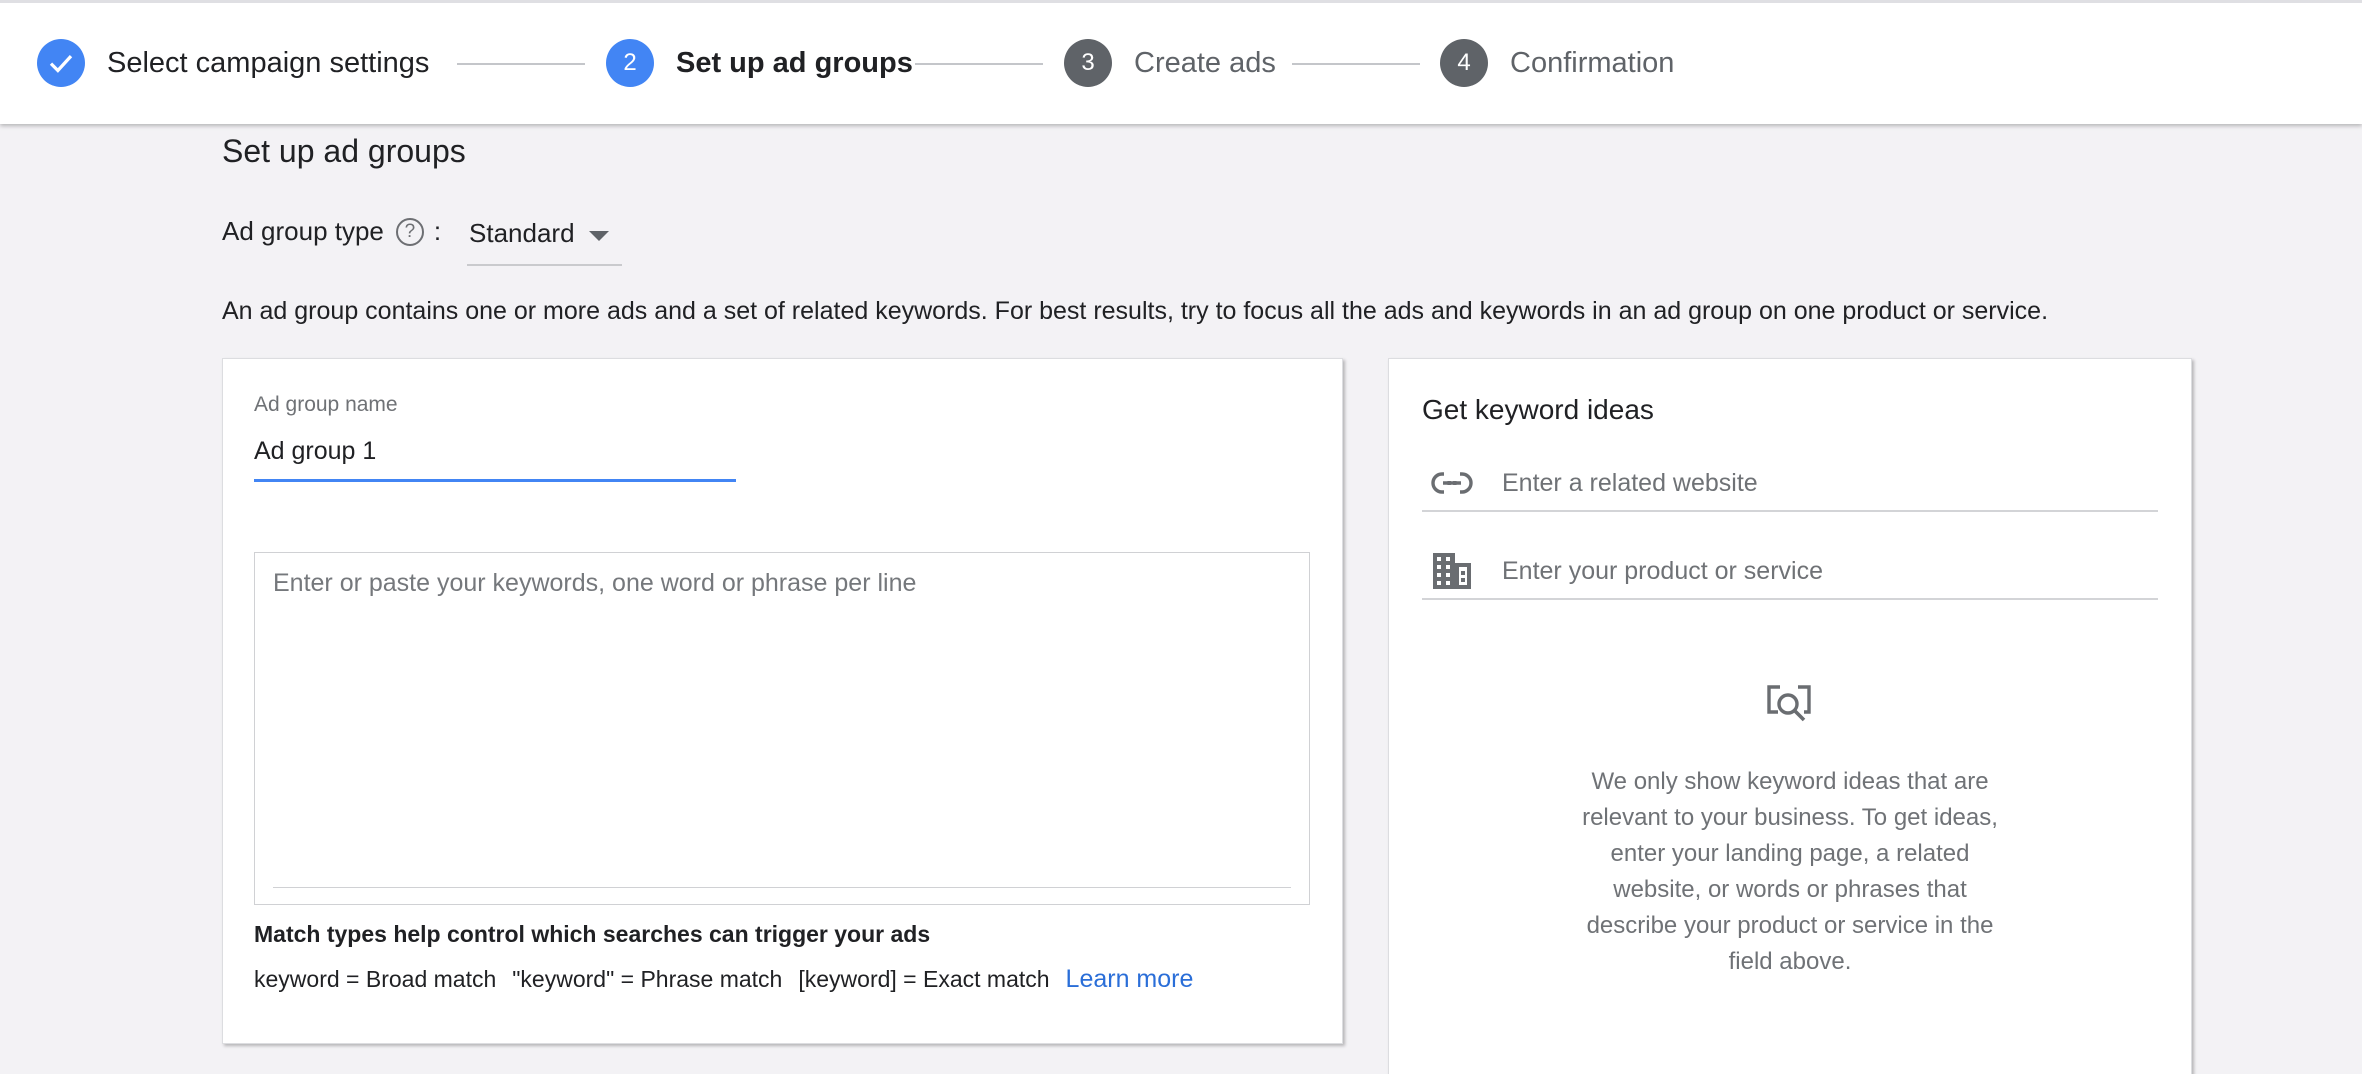 The height and width of the screenshot is (1074, 2362). Describe the element at coordinates (409, 231) in the screenshot. I see `help-icon: ?` at that location.